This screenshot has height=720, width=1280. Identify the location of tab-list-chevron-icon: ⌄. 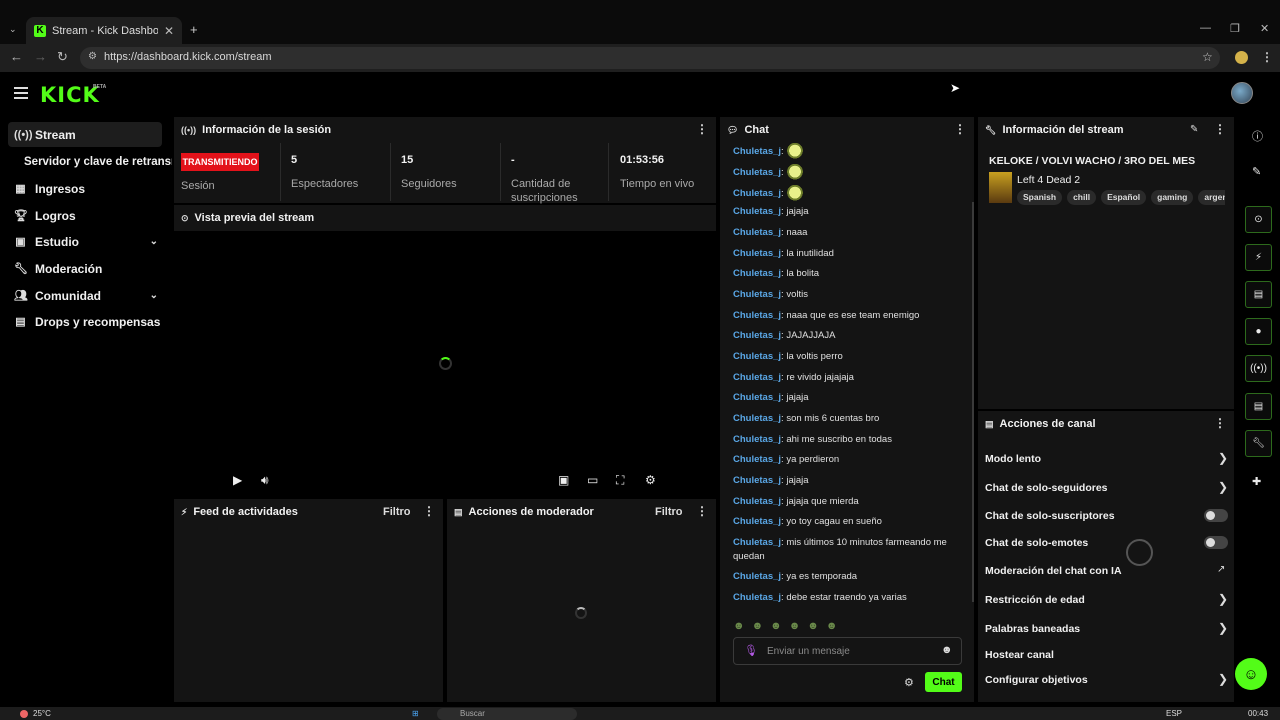
(13, 29).